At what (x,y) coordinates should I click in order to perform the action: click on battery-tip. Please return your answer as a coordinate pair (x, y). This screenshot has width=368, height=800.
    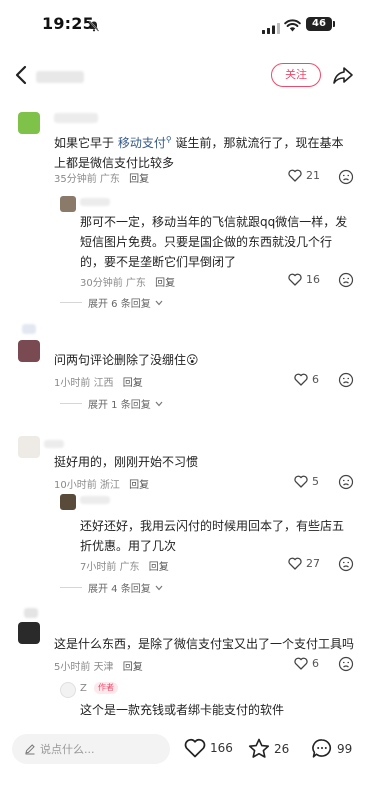
    Looking at the image, I should click on (334, 24).